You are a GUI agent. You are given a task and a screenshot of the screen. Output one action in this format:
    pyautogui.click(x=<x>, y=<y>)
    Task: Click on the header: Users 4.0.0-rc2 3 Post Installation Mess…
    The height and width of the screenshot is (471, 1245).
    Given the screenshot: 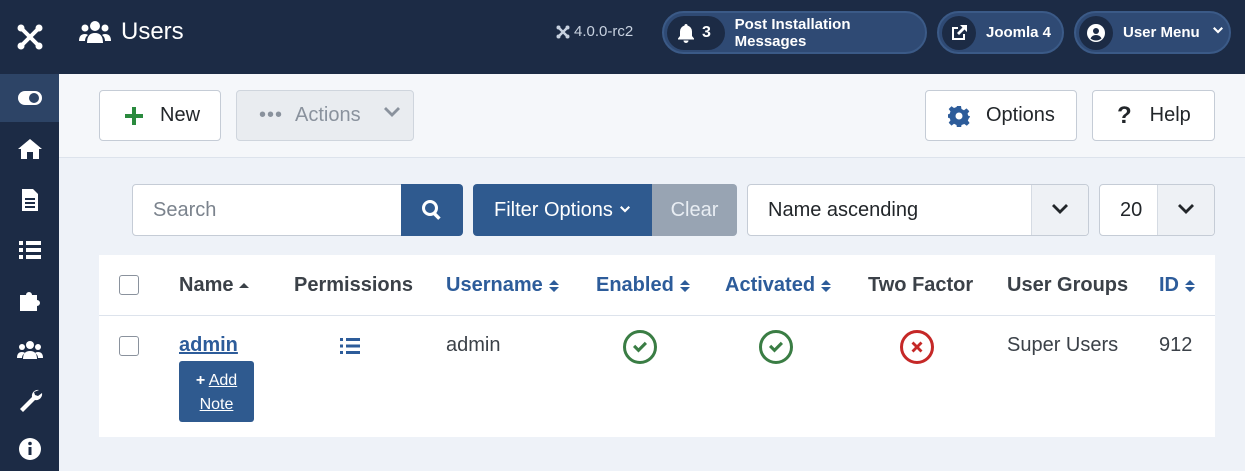 What is the action you would take?
    pyautogui.click(x=652, y=37)
    